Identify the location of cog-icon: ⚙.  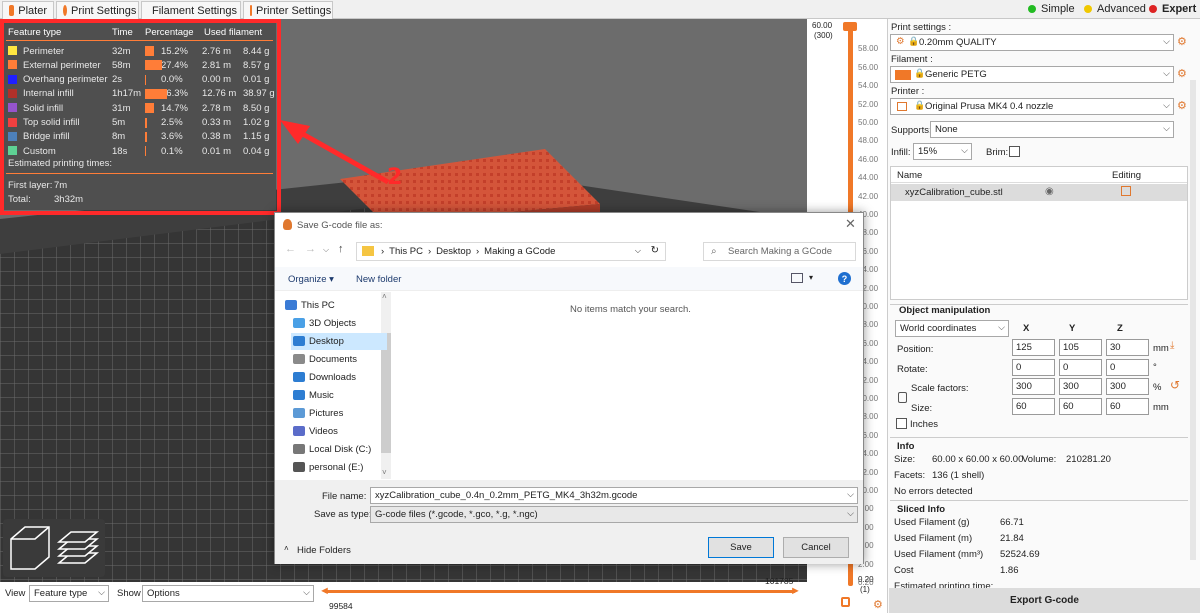
(878, 604).